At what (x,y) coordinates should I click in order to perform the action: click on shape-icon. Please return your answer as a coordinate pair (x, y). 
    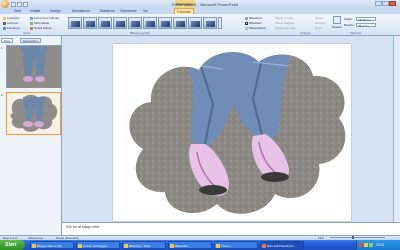
    Looking at the image, I should click on (246, 18).